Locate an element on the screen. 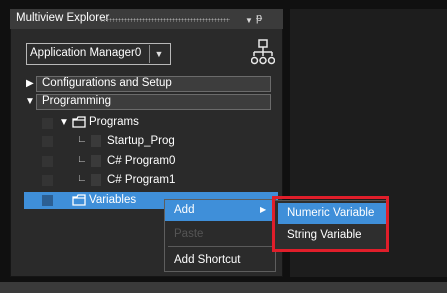  chevron-down-icon: ▼ is located at coordinates (158, 54).